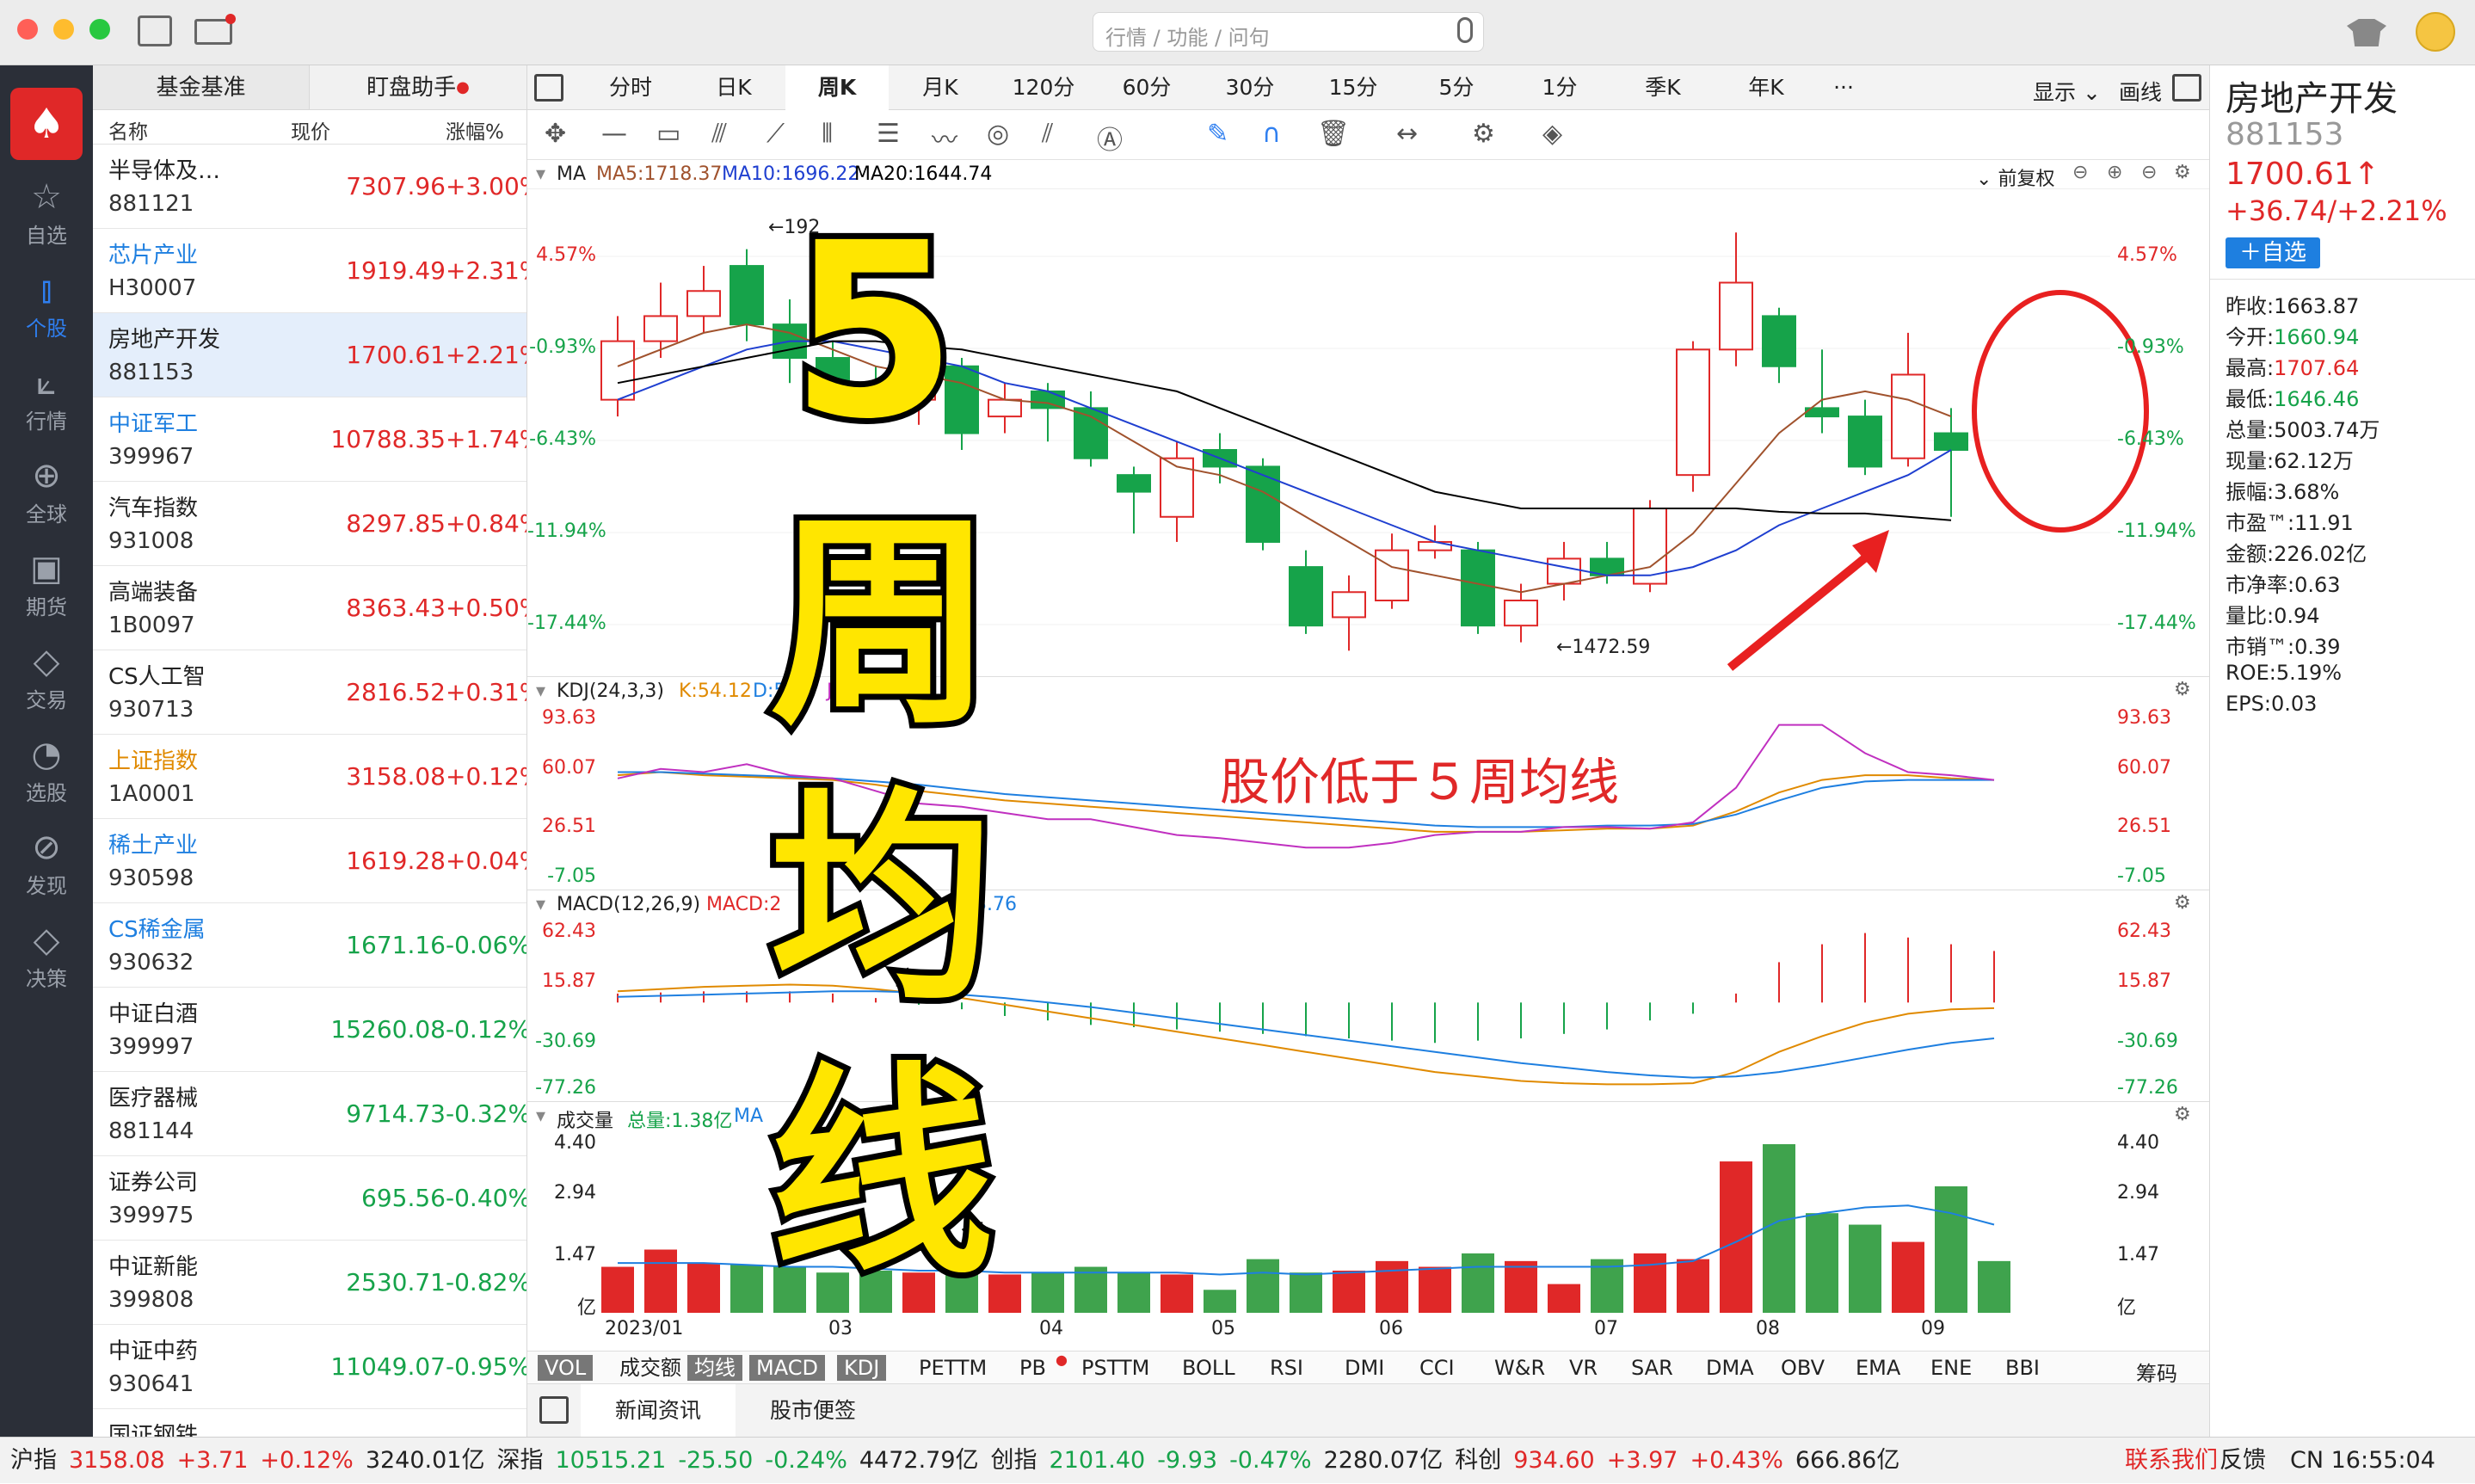 This screenshot has width=2475, height=1484. I want to click on indicator-tab-7: PSTTM, so click(1115, 1368).